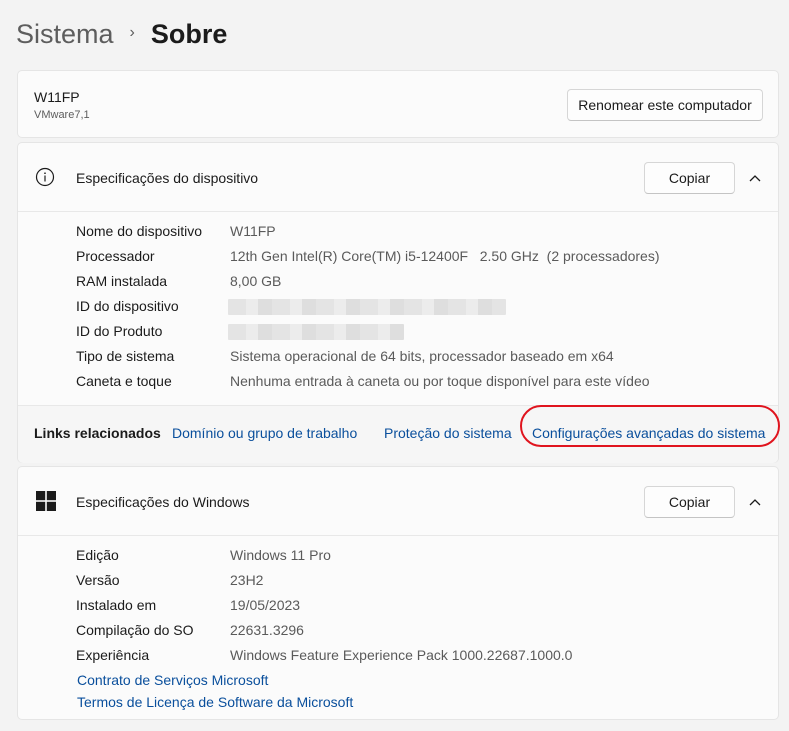 This screenshot has width=789, height=731. What do you see at coordinates (65, 34) in the screenshot?
I see `breadcrumb-sistema: Sistema` at bounding box center [65, 34].